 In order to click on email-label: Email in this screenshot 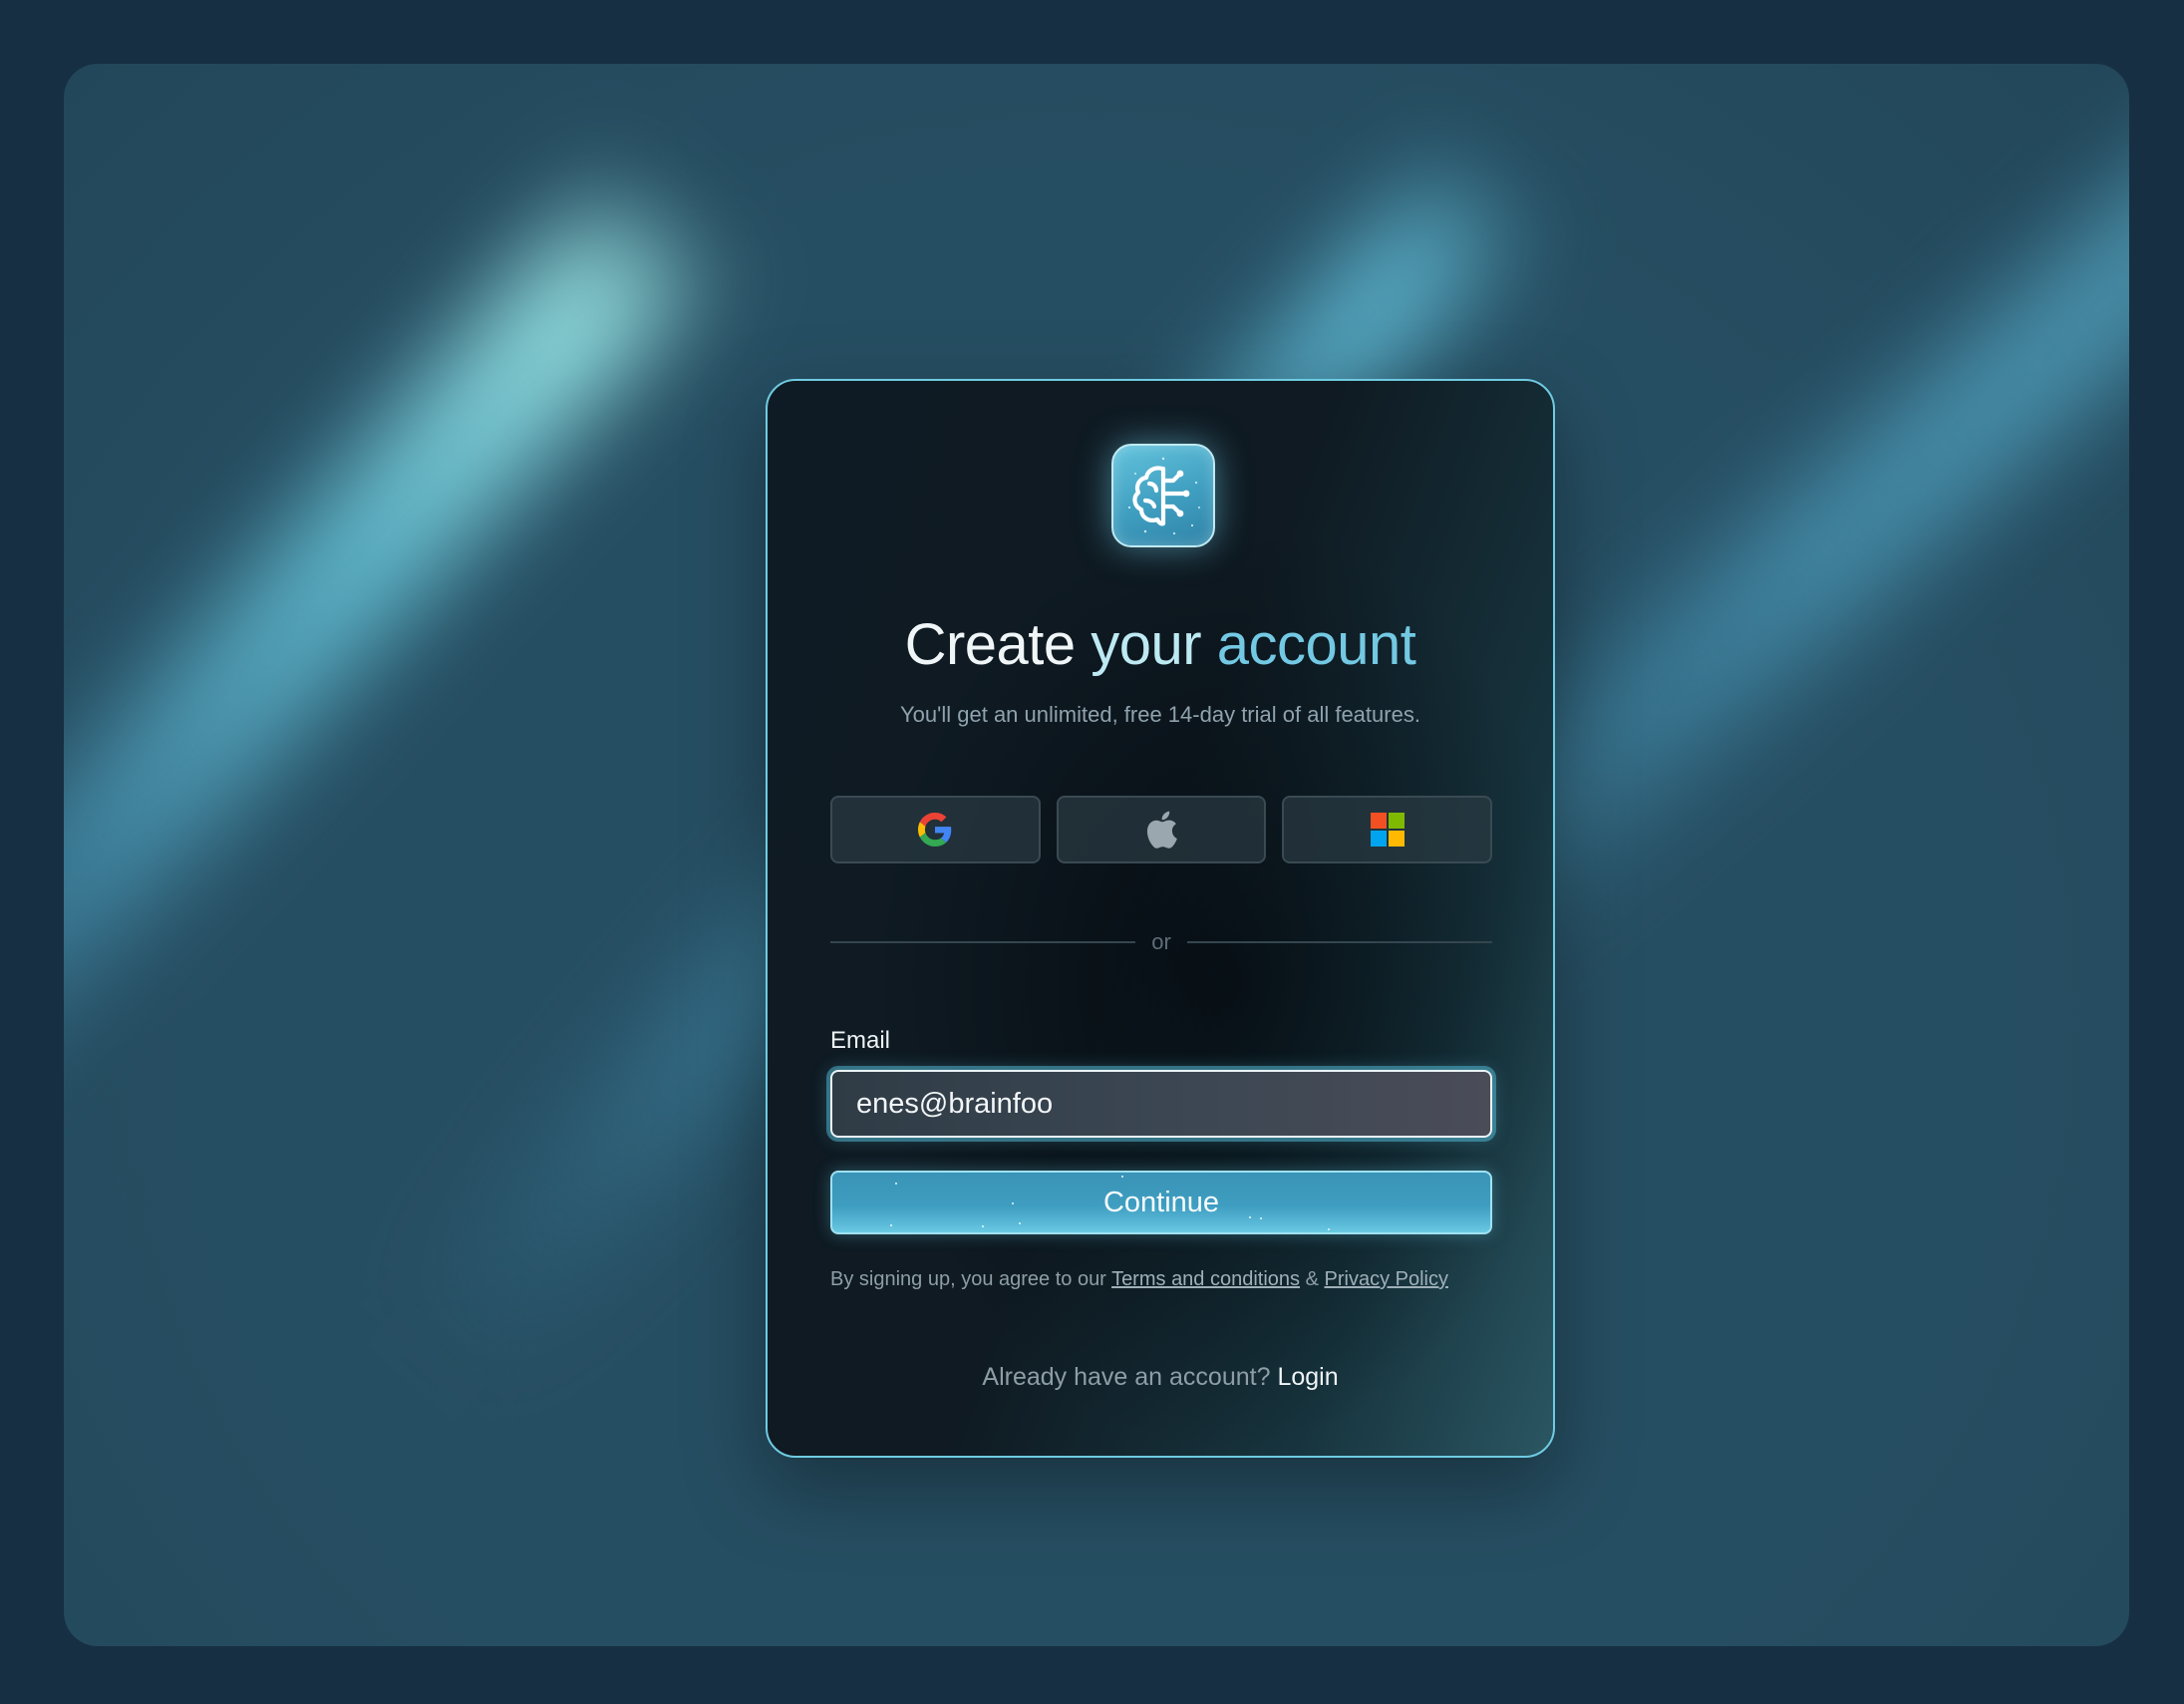, I will do `click(860, 1040)`.